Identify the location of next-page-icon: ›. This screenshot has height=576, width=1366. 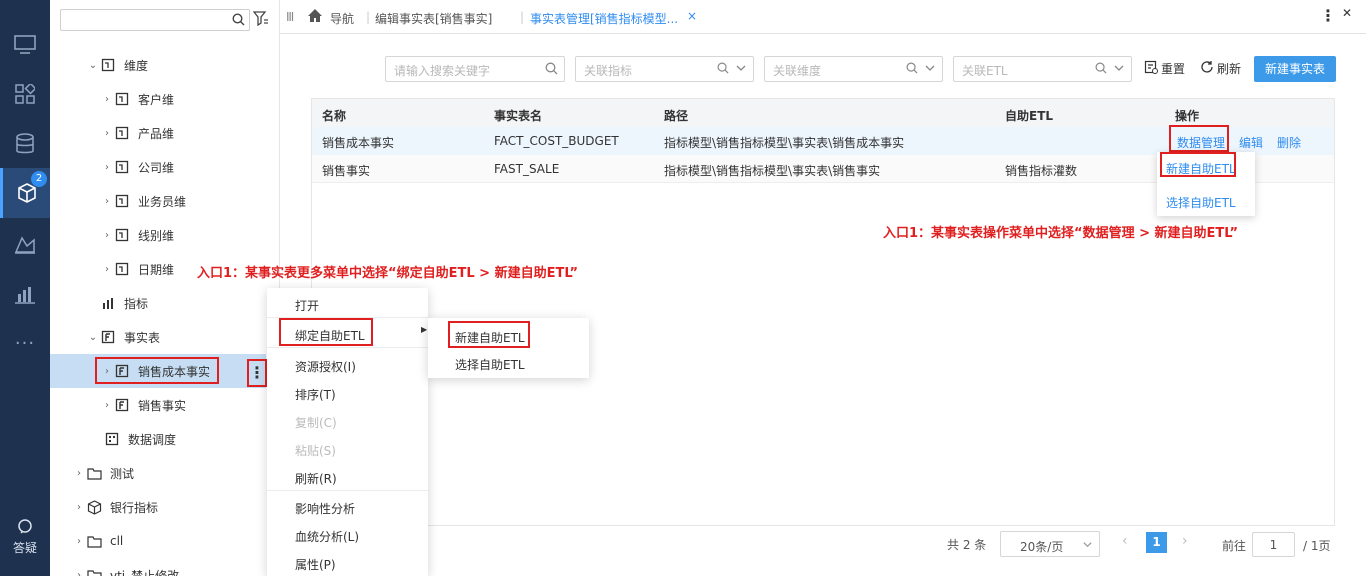
(1185, 541).